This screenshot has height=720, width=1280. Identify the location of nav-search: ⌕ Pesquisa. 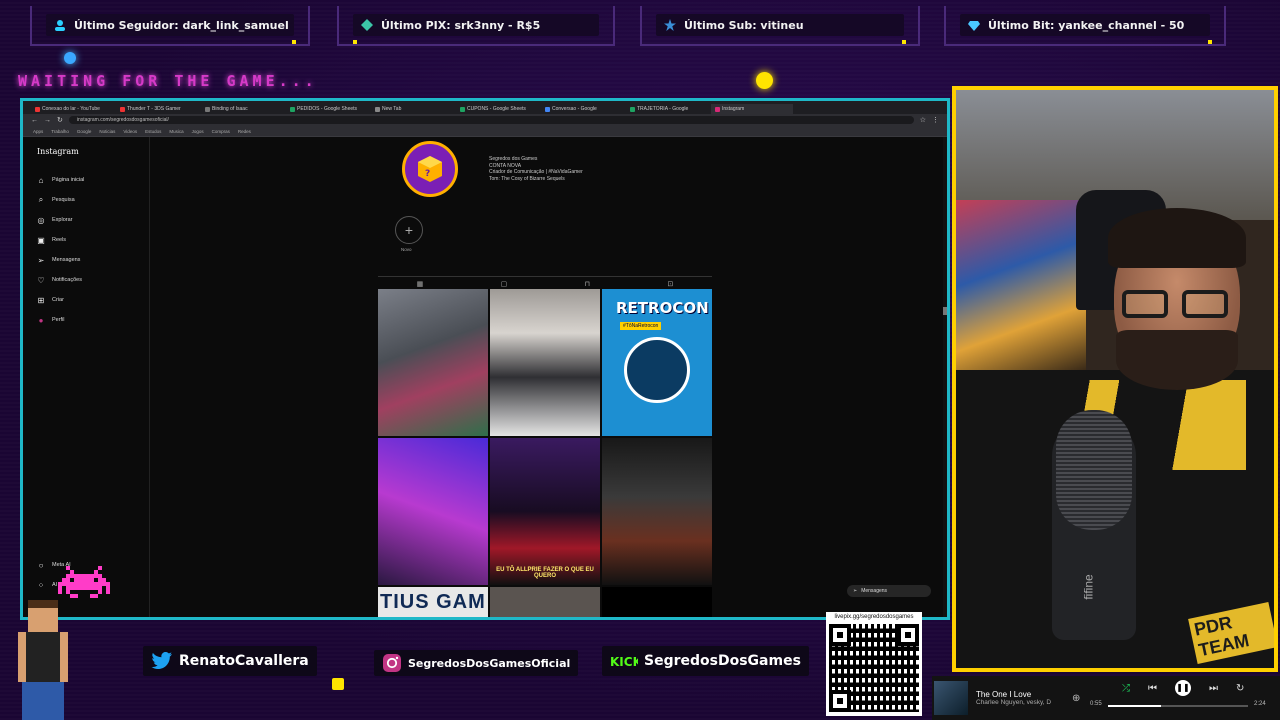
(93, 200).